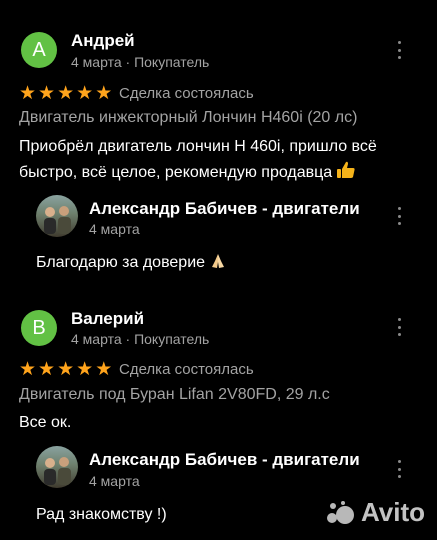  What do you see at coordinates (101, 514) in the screenshot?
I see `reply-text: Рад знакомству !)` at bounding box center [101, 514].